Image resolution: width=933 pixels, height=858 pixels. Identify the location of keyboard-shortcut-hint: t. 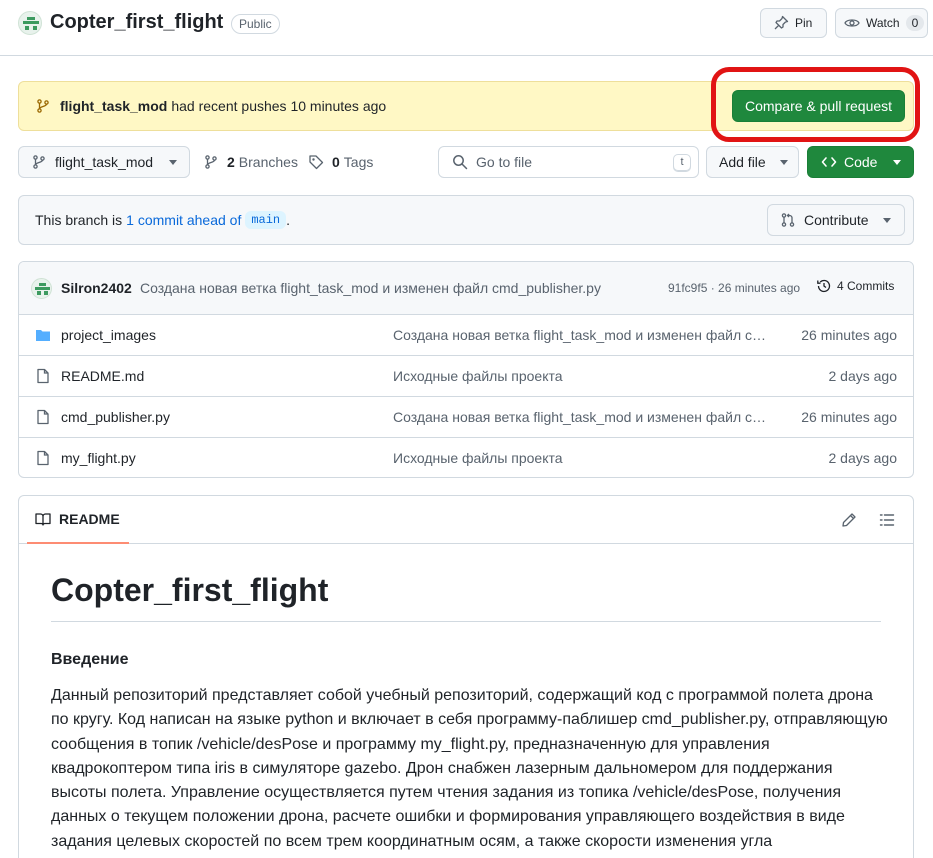
(682, 163).